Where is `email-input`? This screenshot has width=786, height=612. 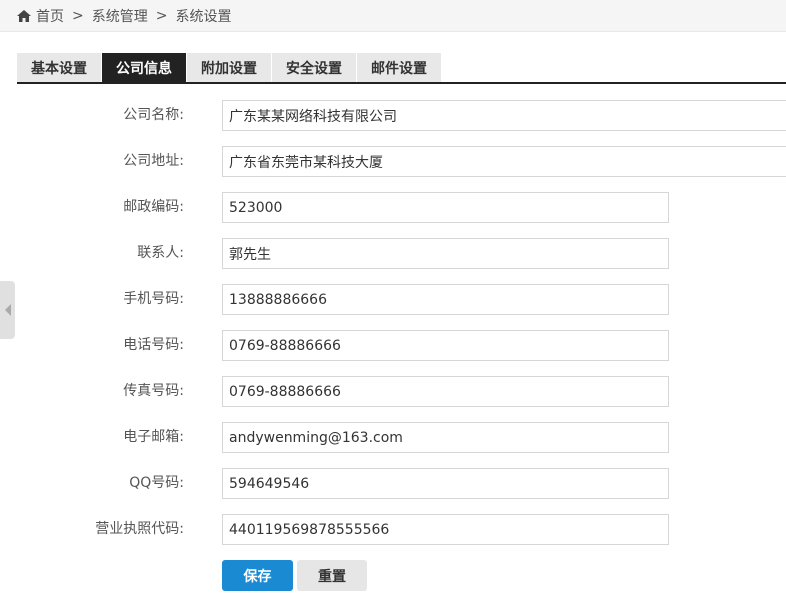
email-input is located at coordinates (445, 437).